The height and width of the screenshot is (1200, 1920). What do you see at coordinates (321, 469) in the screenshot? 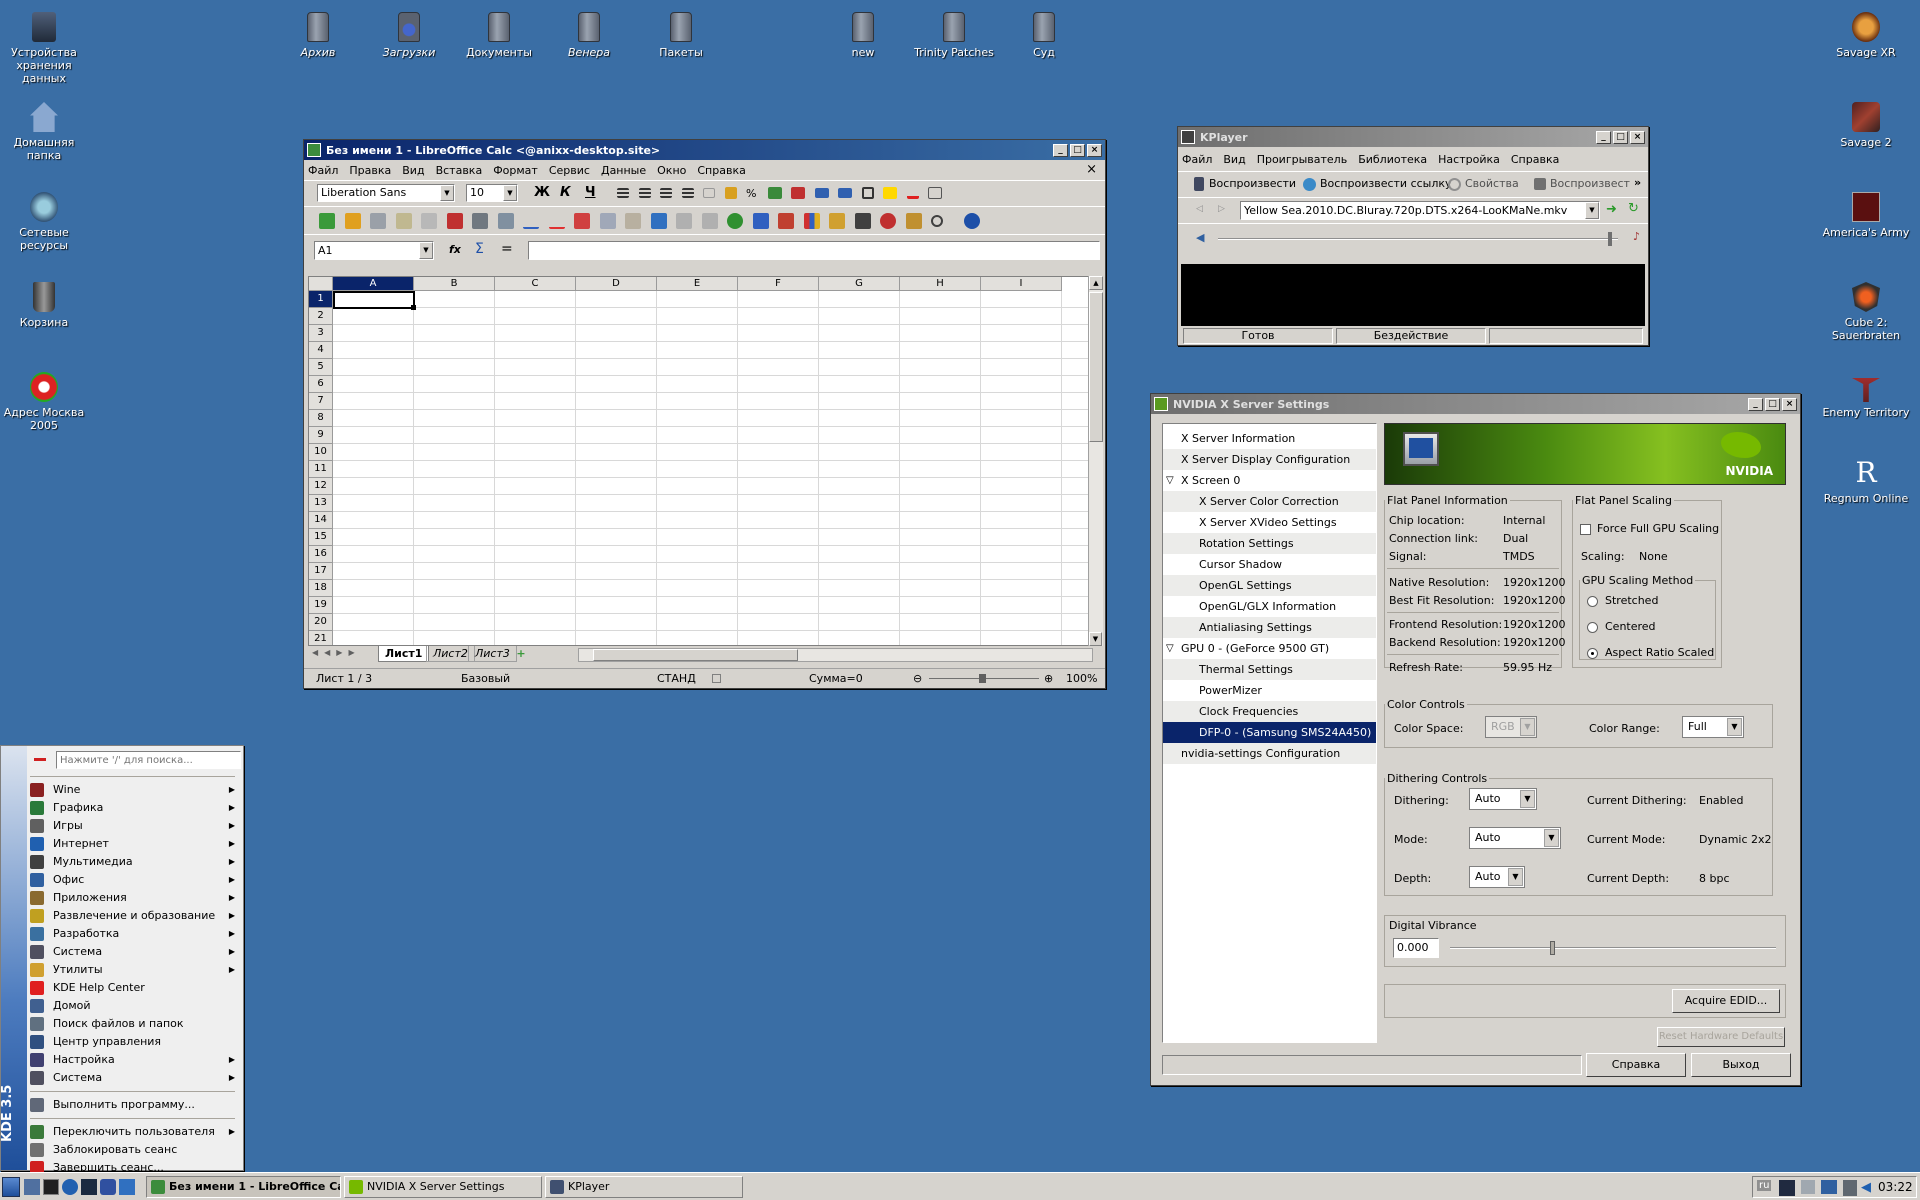
I see `row-header: 11` at bounding box center [321, 469].